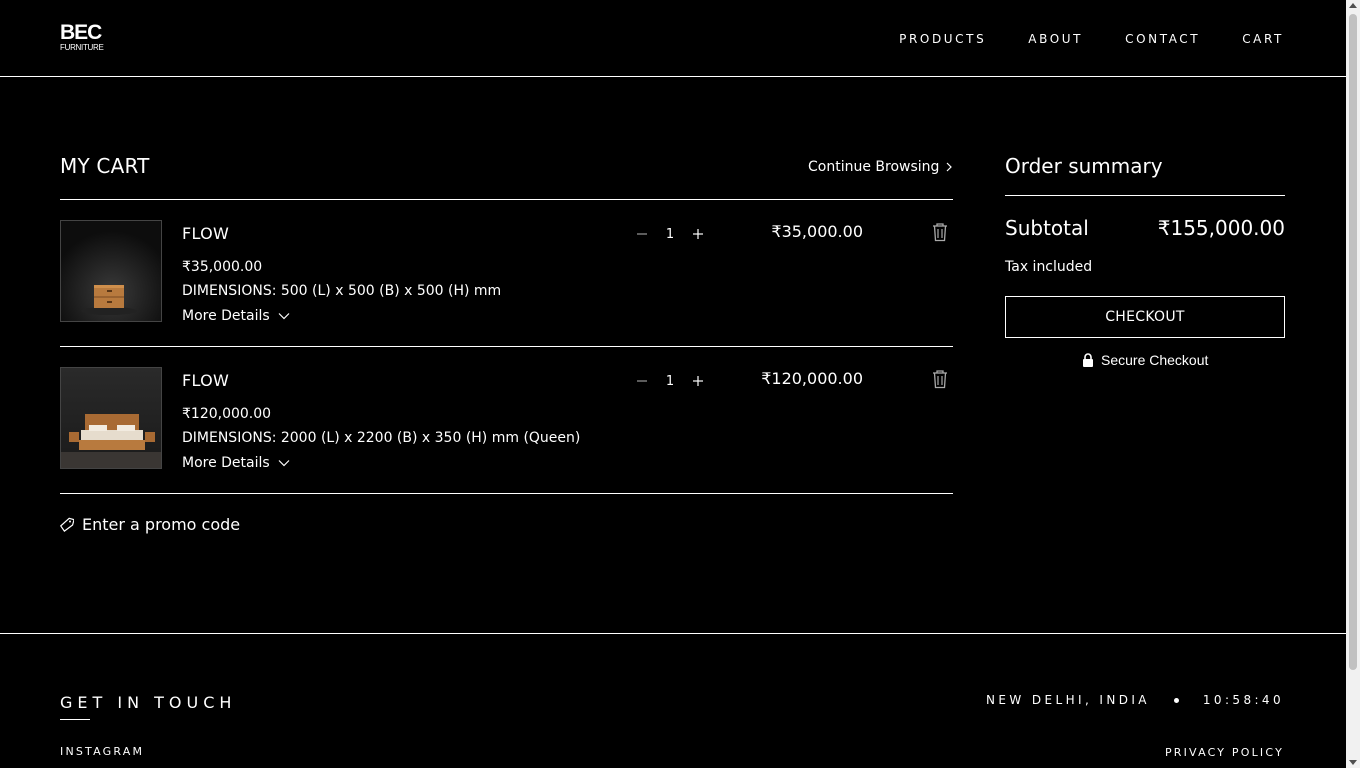  What do you see at coordinates (1145, 317) in the screenshot?
I see `checkout-button: CHECKOUT` at bounding box center [1145, 317].